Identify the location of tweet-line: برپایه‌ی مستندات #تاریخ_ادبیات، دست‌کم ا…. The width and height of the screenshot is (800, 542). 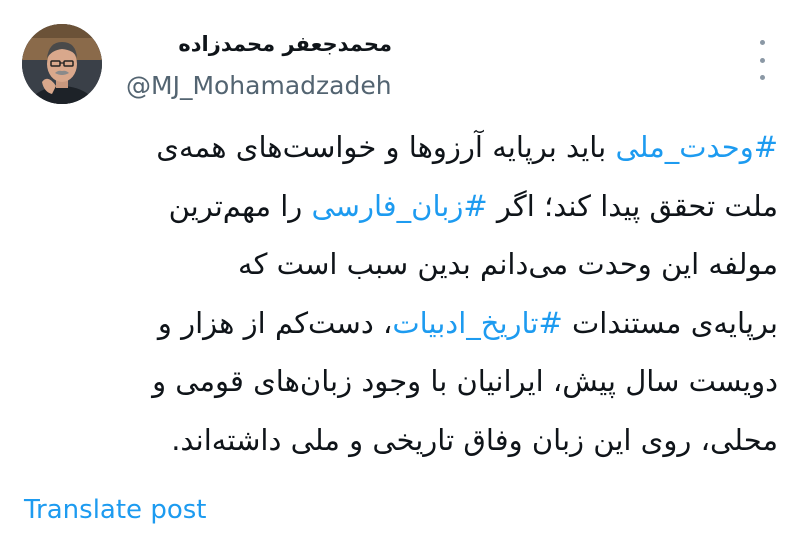
(404, 323).